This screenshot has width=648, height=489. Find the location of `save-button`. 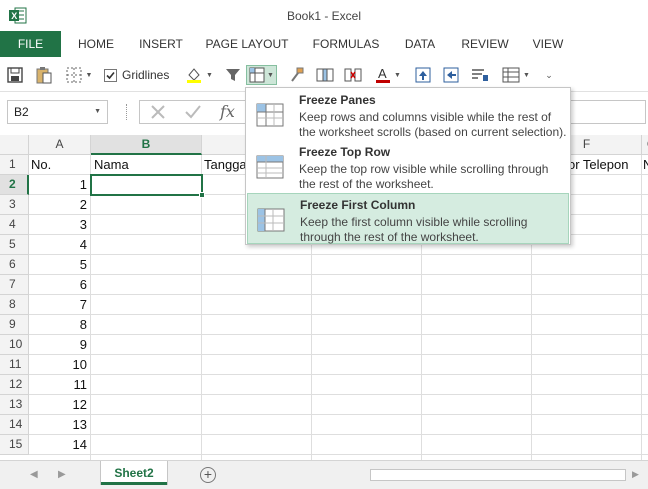

save-button is located at coordinates (15, 75).